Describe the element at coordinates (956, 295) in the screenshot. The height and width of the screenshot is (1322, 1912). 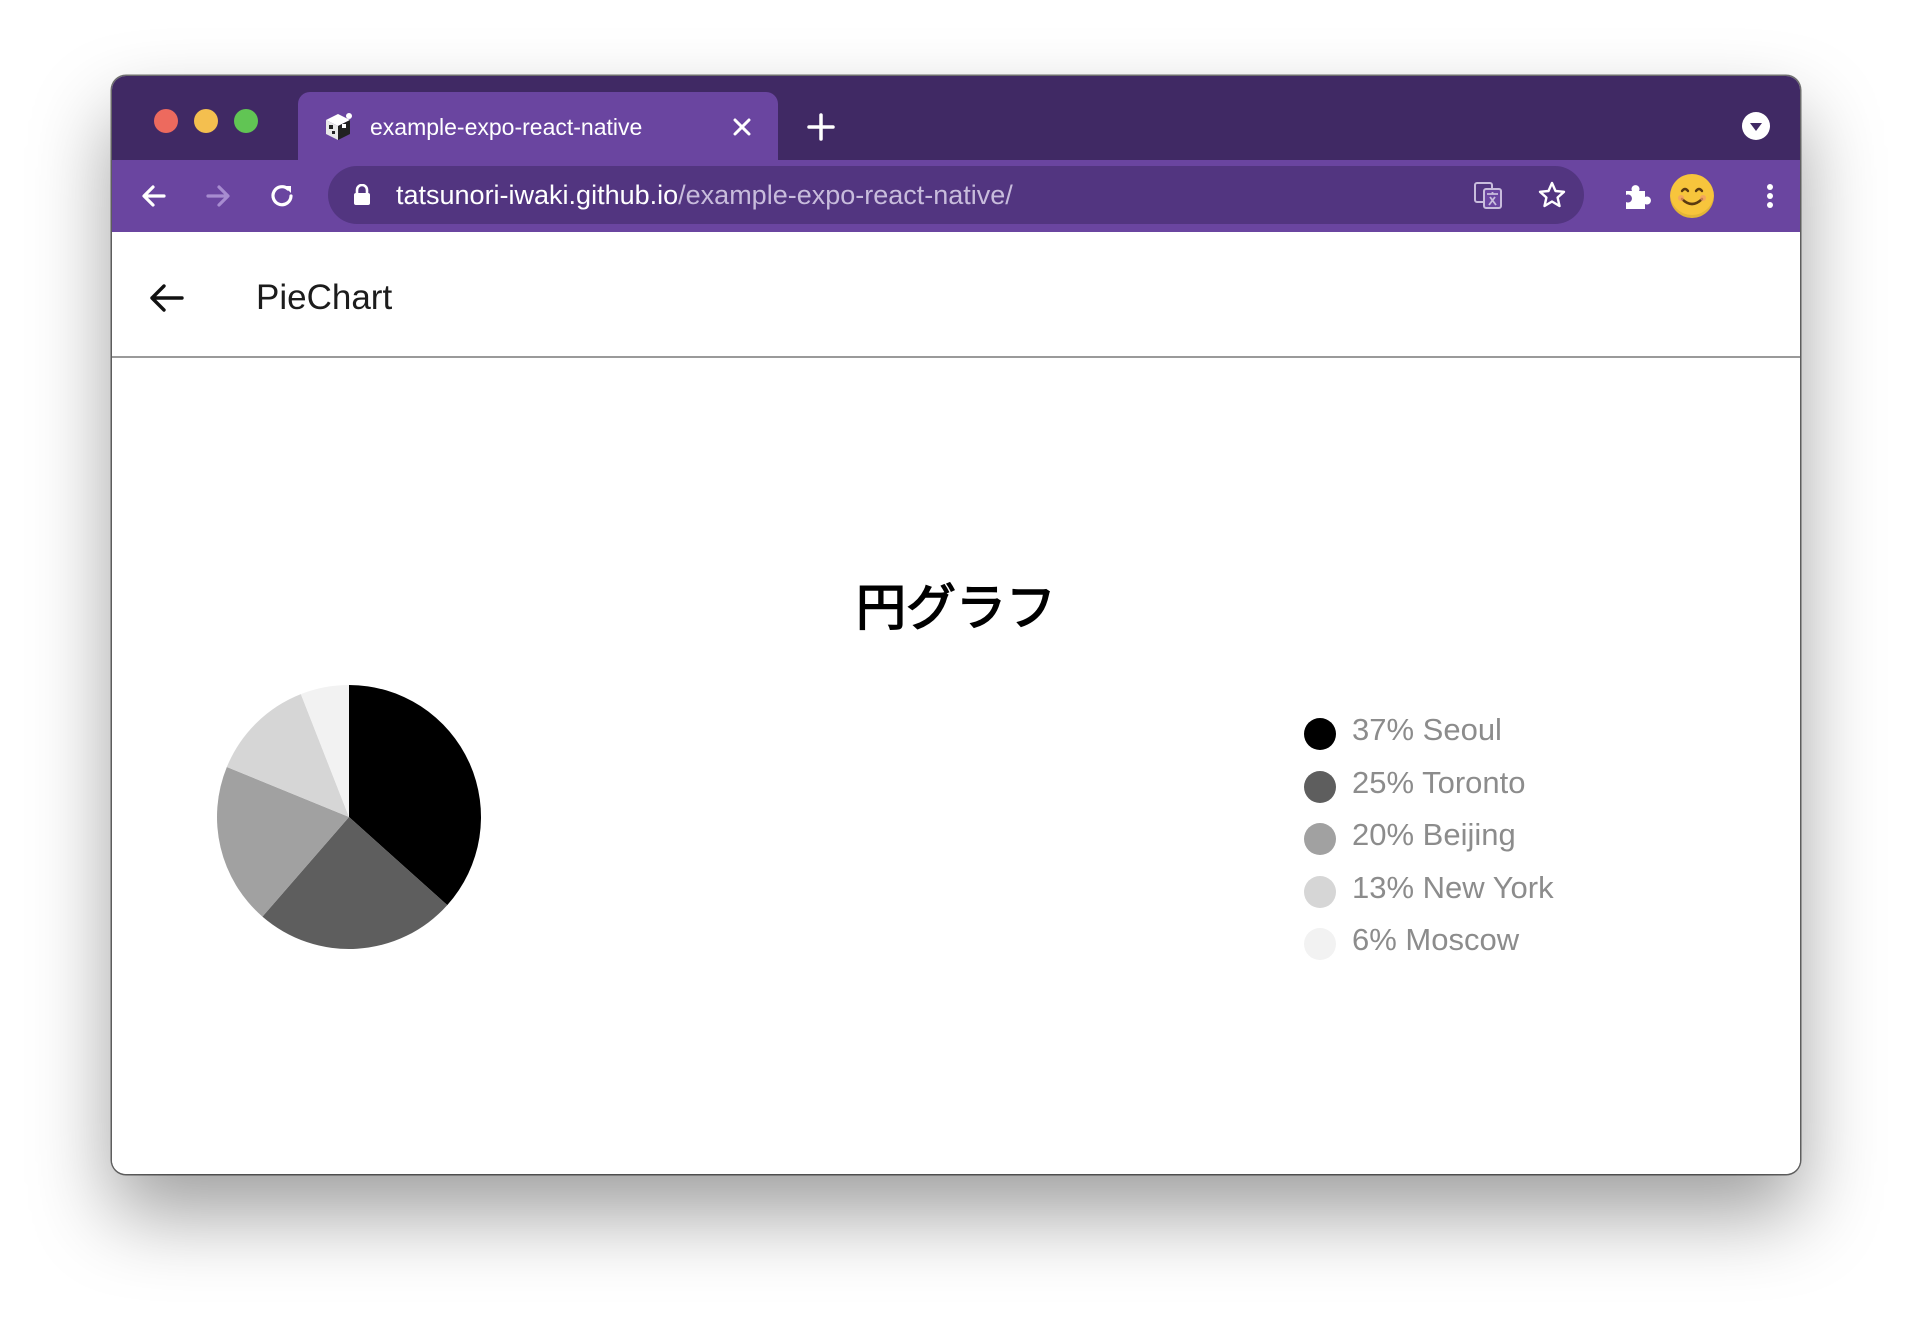
I see `app-header: PieChart` at that location.